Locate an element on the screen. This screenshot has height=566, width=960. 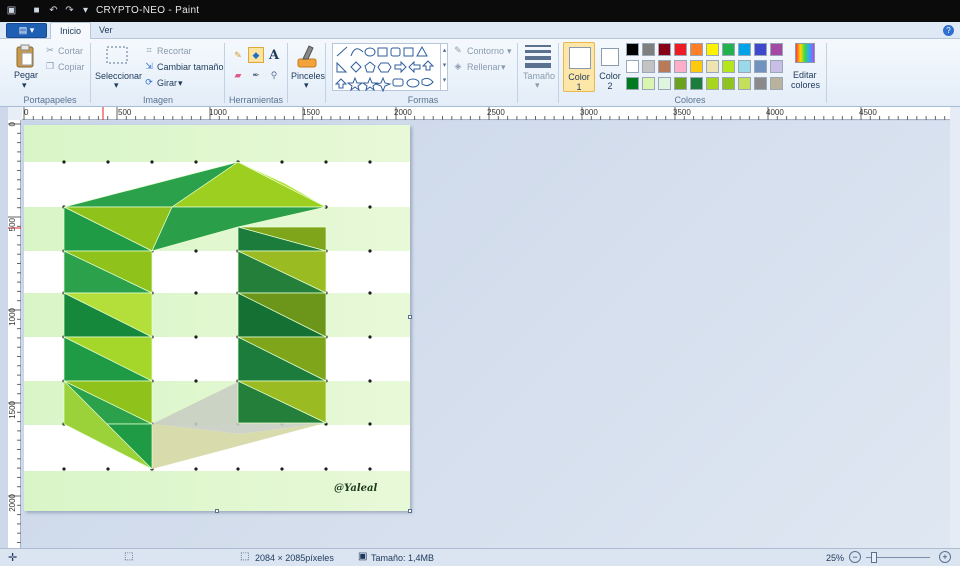
brush-icon is located at coordinates (307, 56).